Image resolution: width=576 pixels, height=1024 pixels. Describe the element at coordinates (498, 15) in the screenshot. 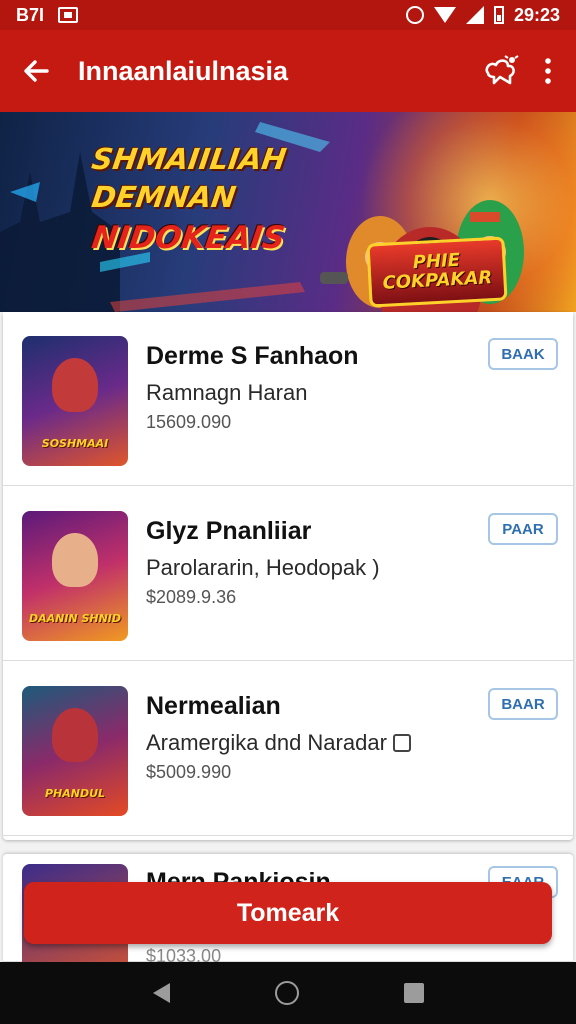

I see `battery-icon` at that location.